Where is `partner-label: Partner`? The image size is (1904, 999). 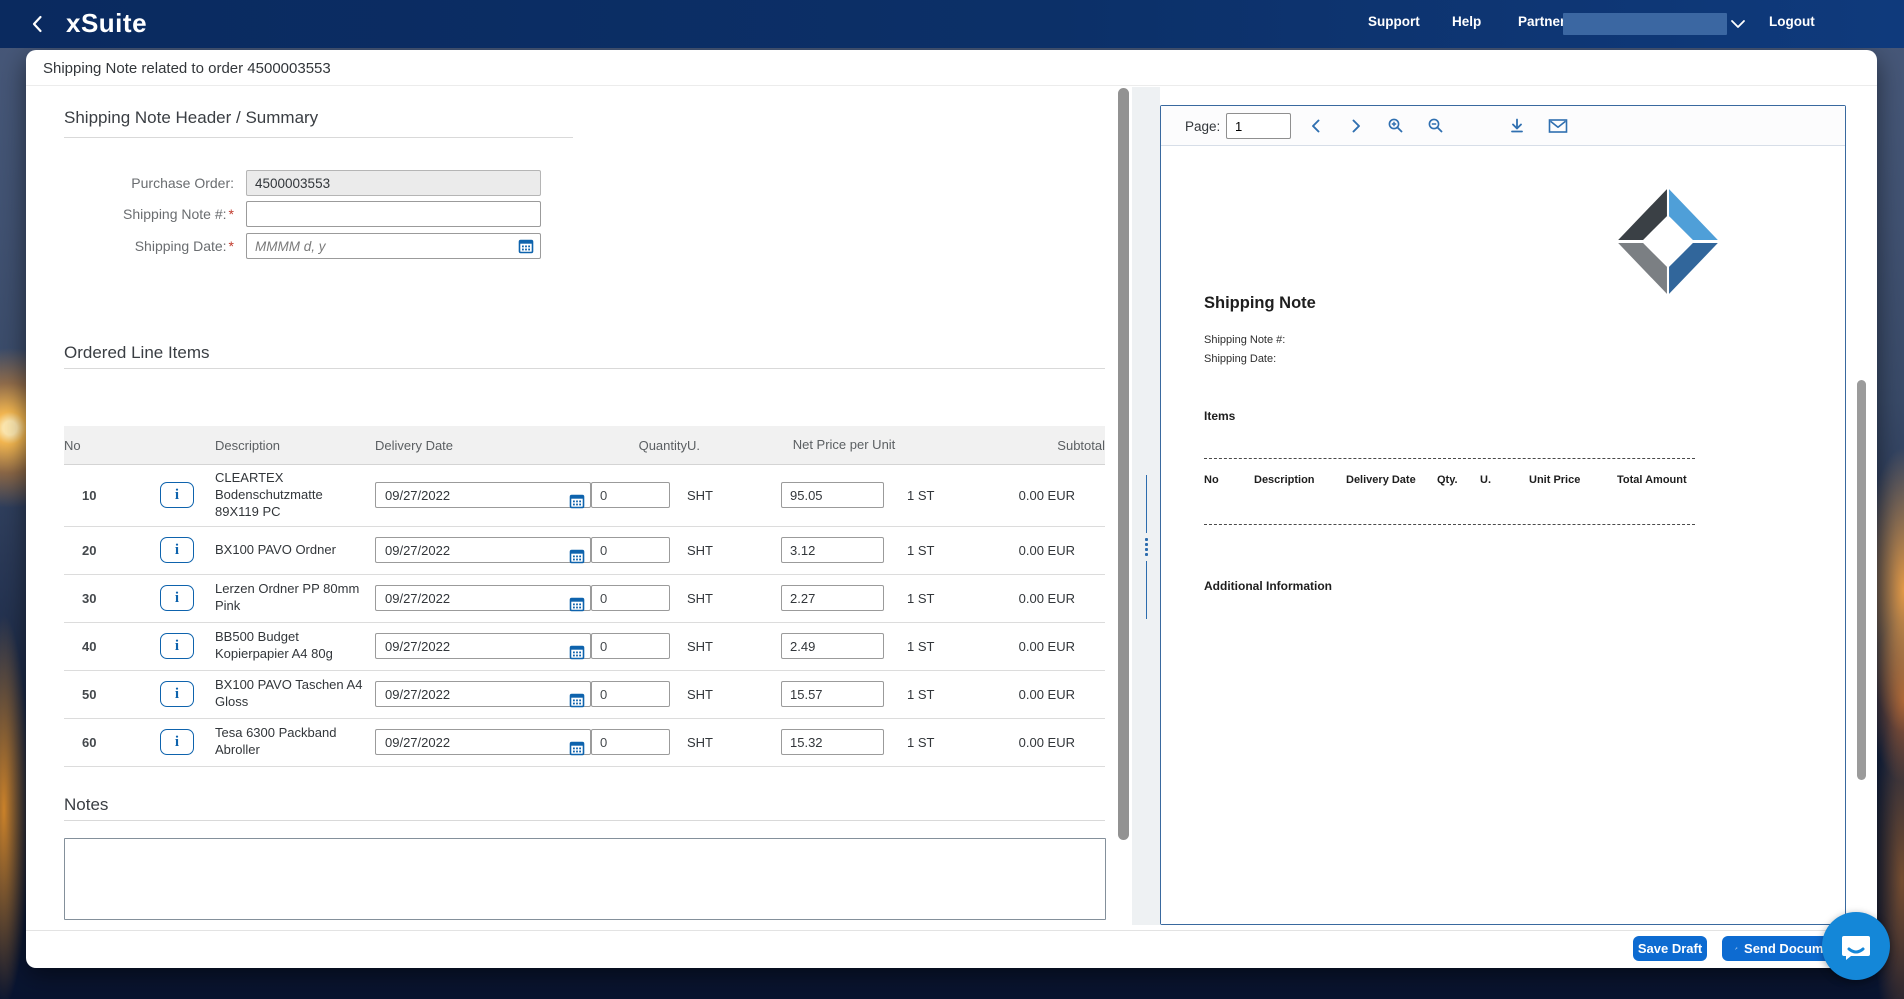 partner-label: Partner is located at coordinates (1542, 21).